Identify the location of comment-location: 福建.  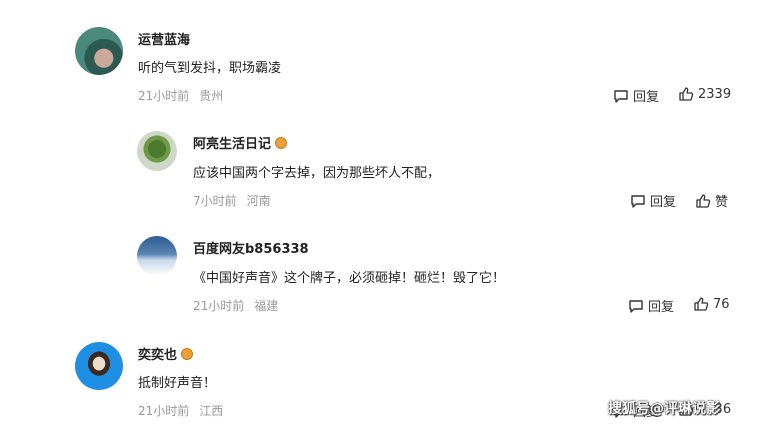
(266, 306).